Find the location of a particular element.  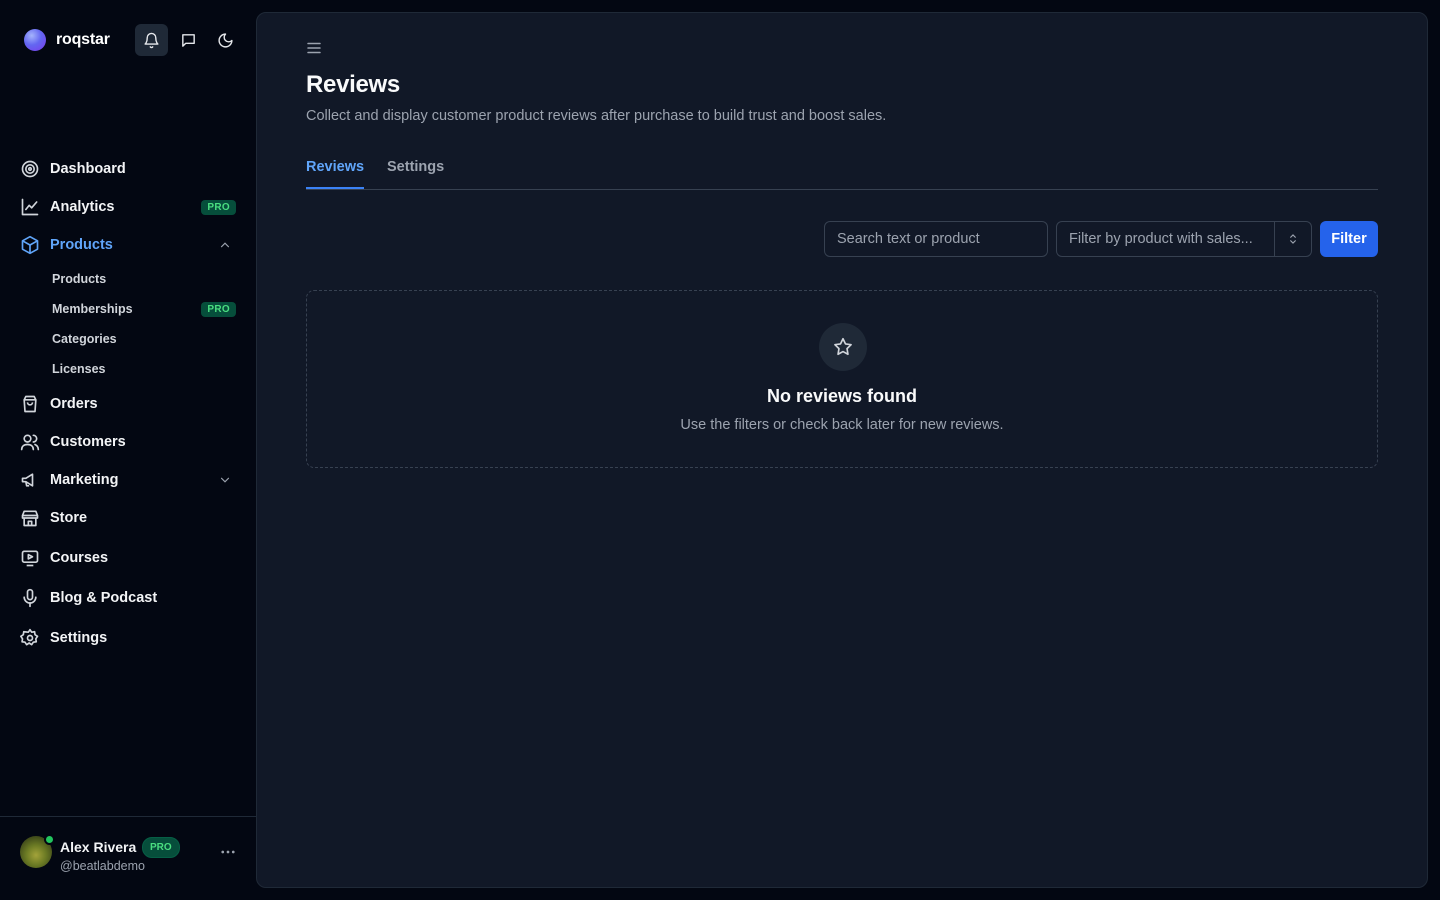

shopping-bag-icon is located at coordinates (30, 404).